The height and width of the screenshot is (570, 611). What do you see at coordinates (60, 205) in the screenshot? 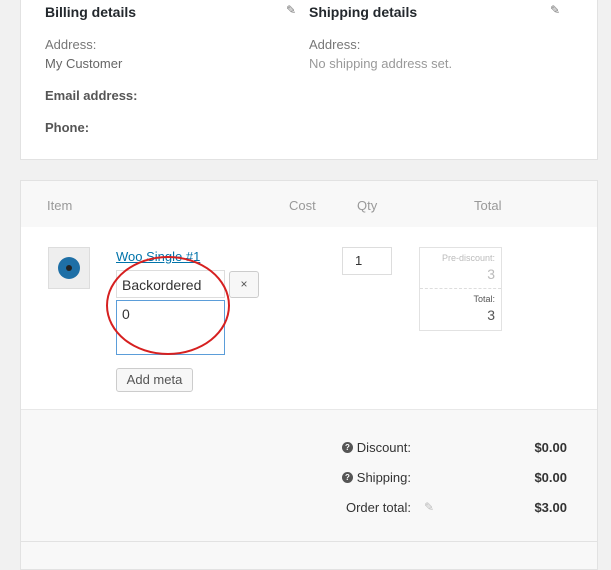
I see `header-item: Item` at bounding box center [60, 205].